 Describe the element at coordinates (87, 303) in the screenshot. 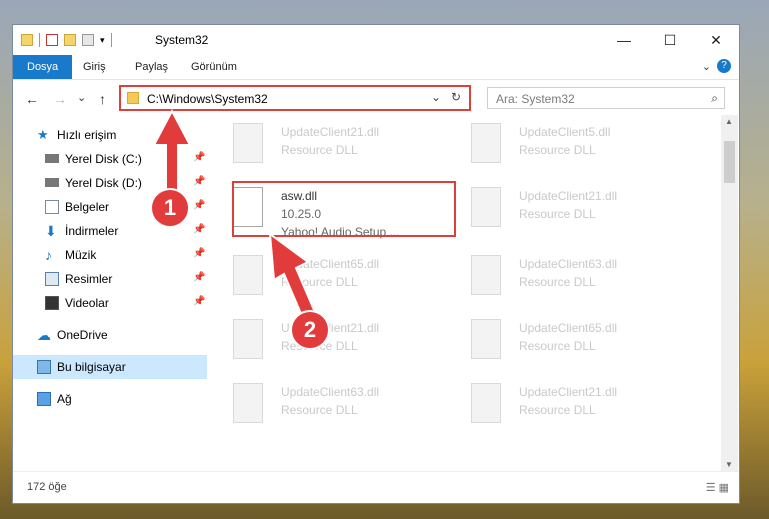

I see `sidebar-item-label: Videolar` at that location.